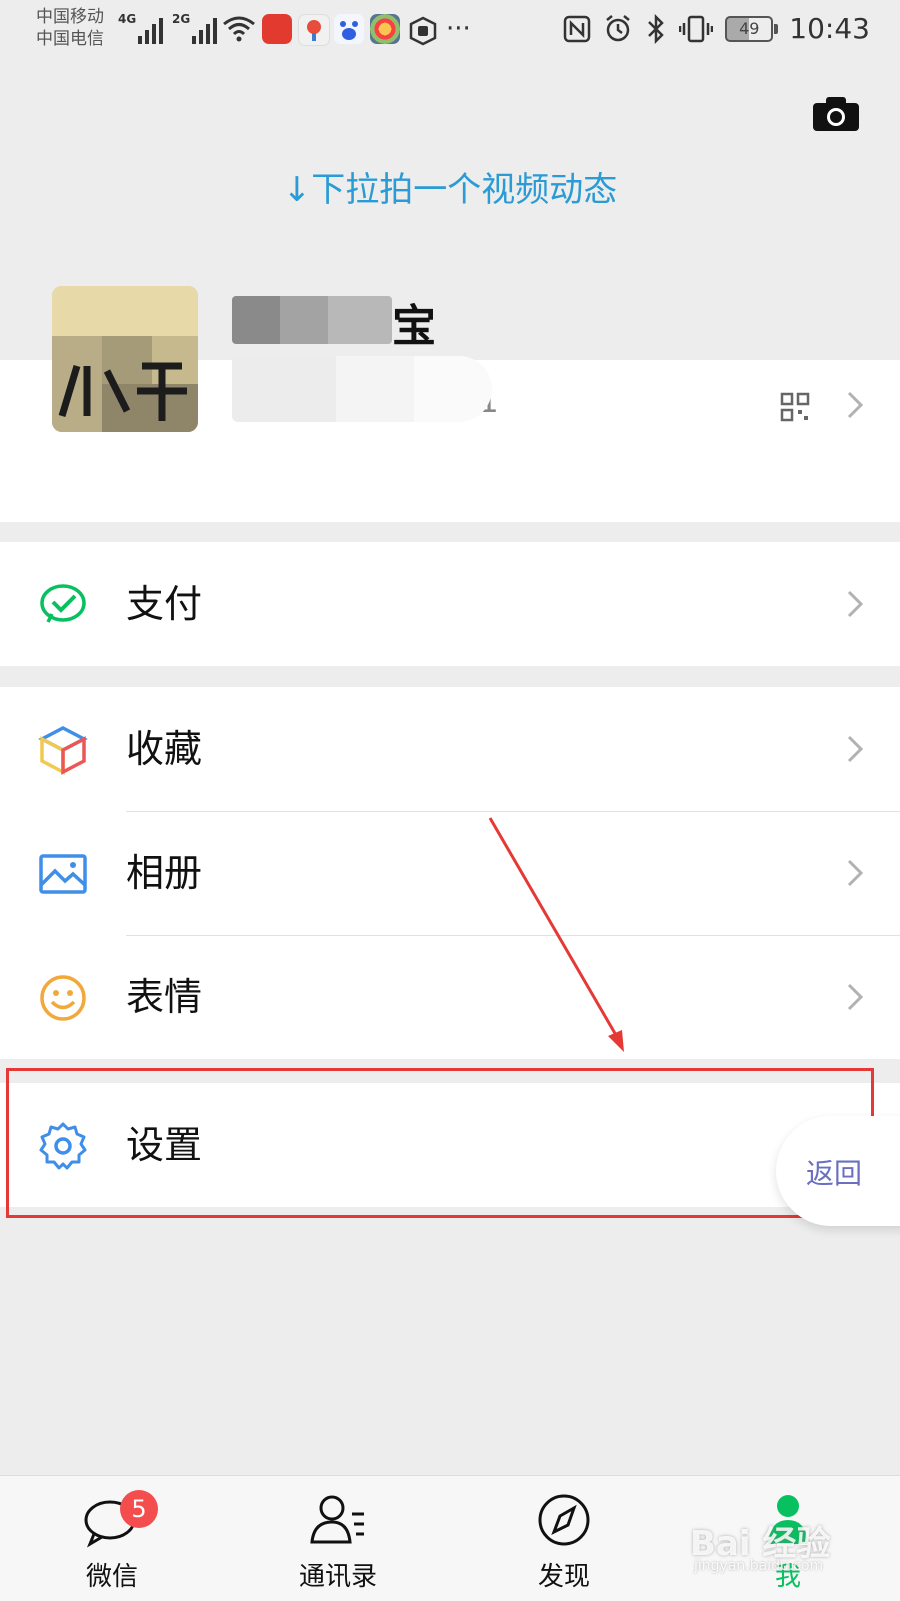  Describe the element at coordinates (563, 1577) in the screenshot. I see `tab-label-discover: 发现` at that location.